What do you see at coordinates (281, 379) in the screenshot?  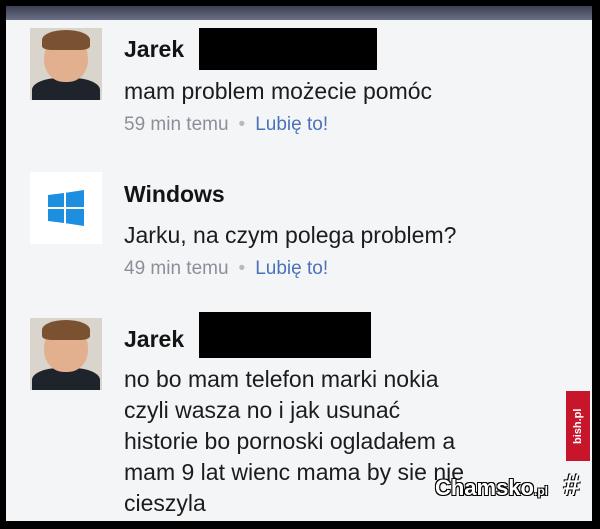 I see `message-line: no bo mam telefon marki nokia` at bounding box center [281, 379].